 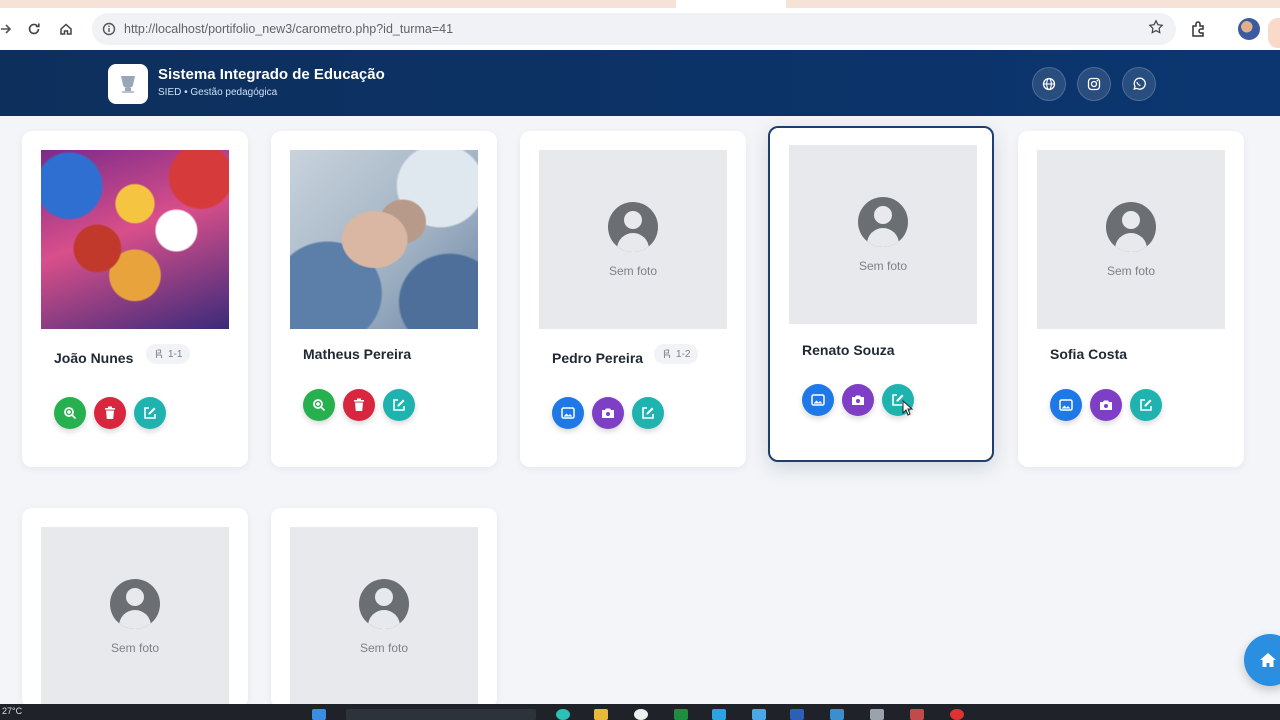 What do you see at coordinates (357, 354) in the screenshot?
I see `student-name: Matheus Pereira` at bounding box center [357, 354].